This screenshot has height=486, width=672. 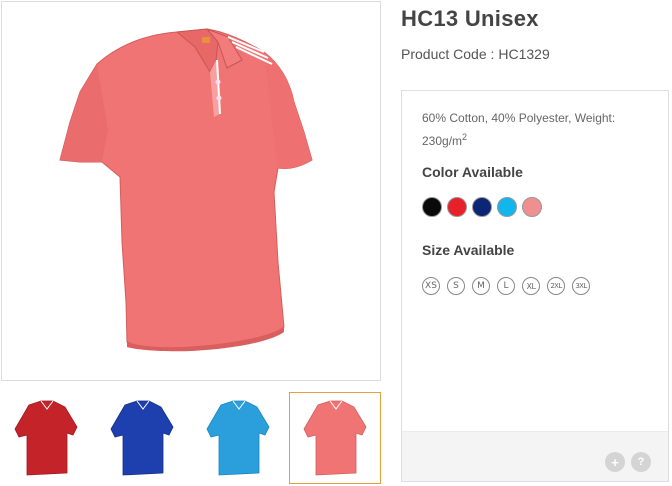 I want to click on size-m: M, so click(x=481, y=286).